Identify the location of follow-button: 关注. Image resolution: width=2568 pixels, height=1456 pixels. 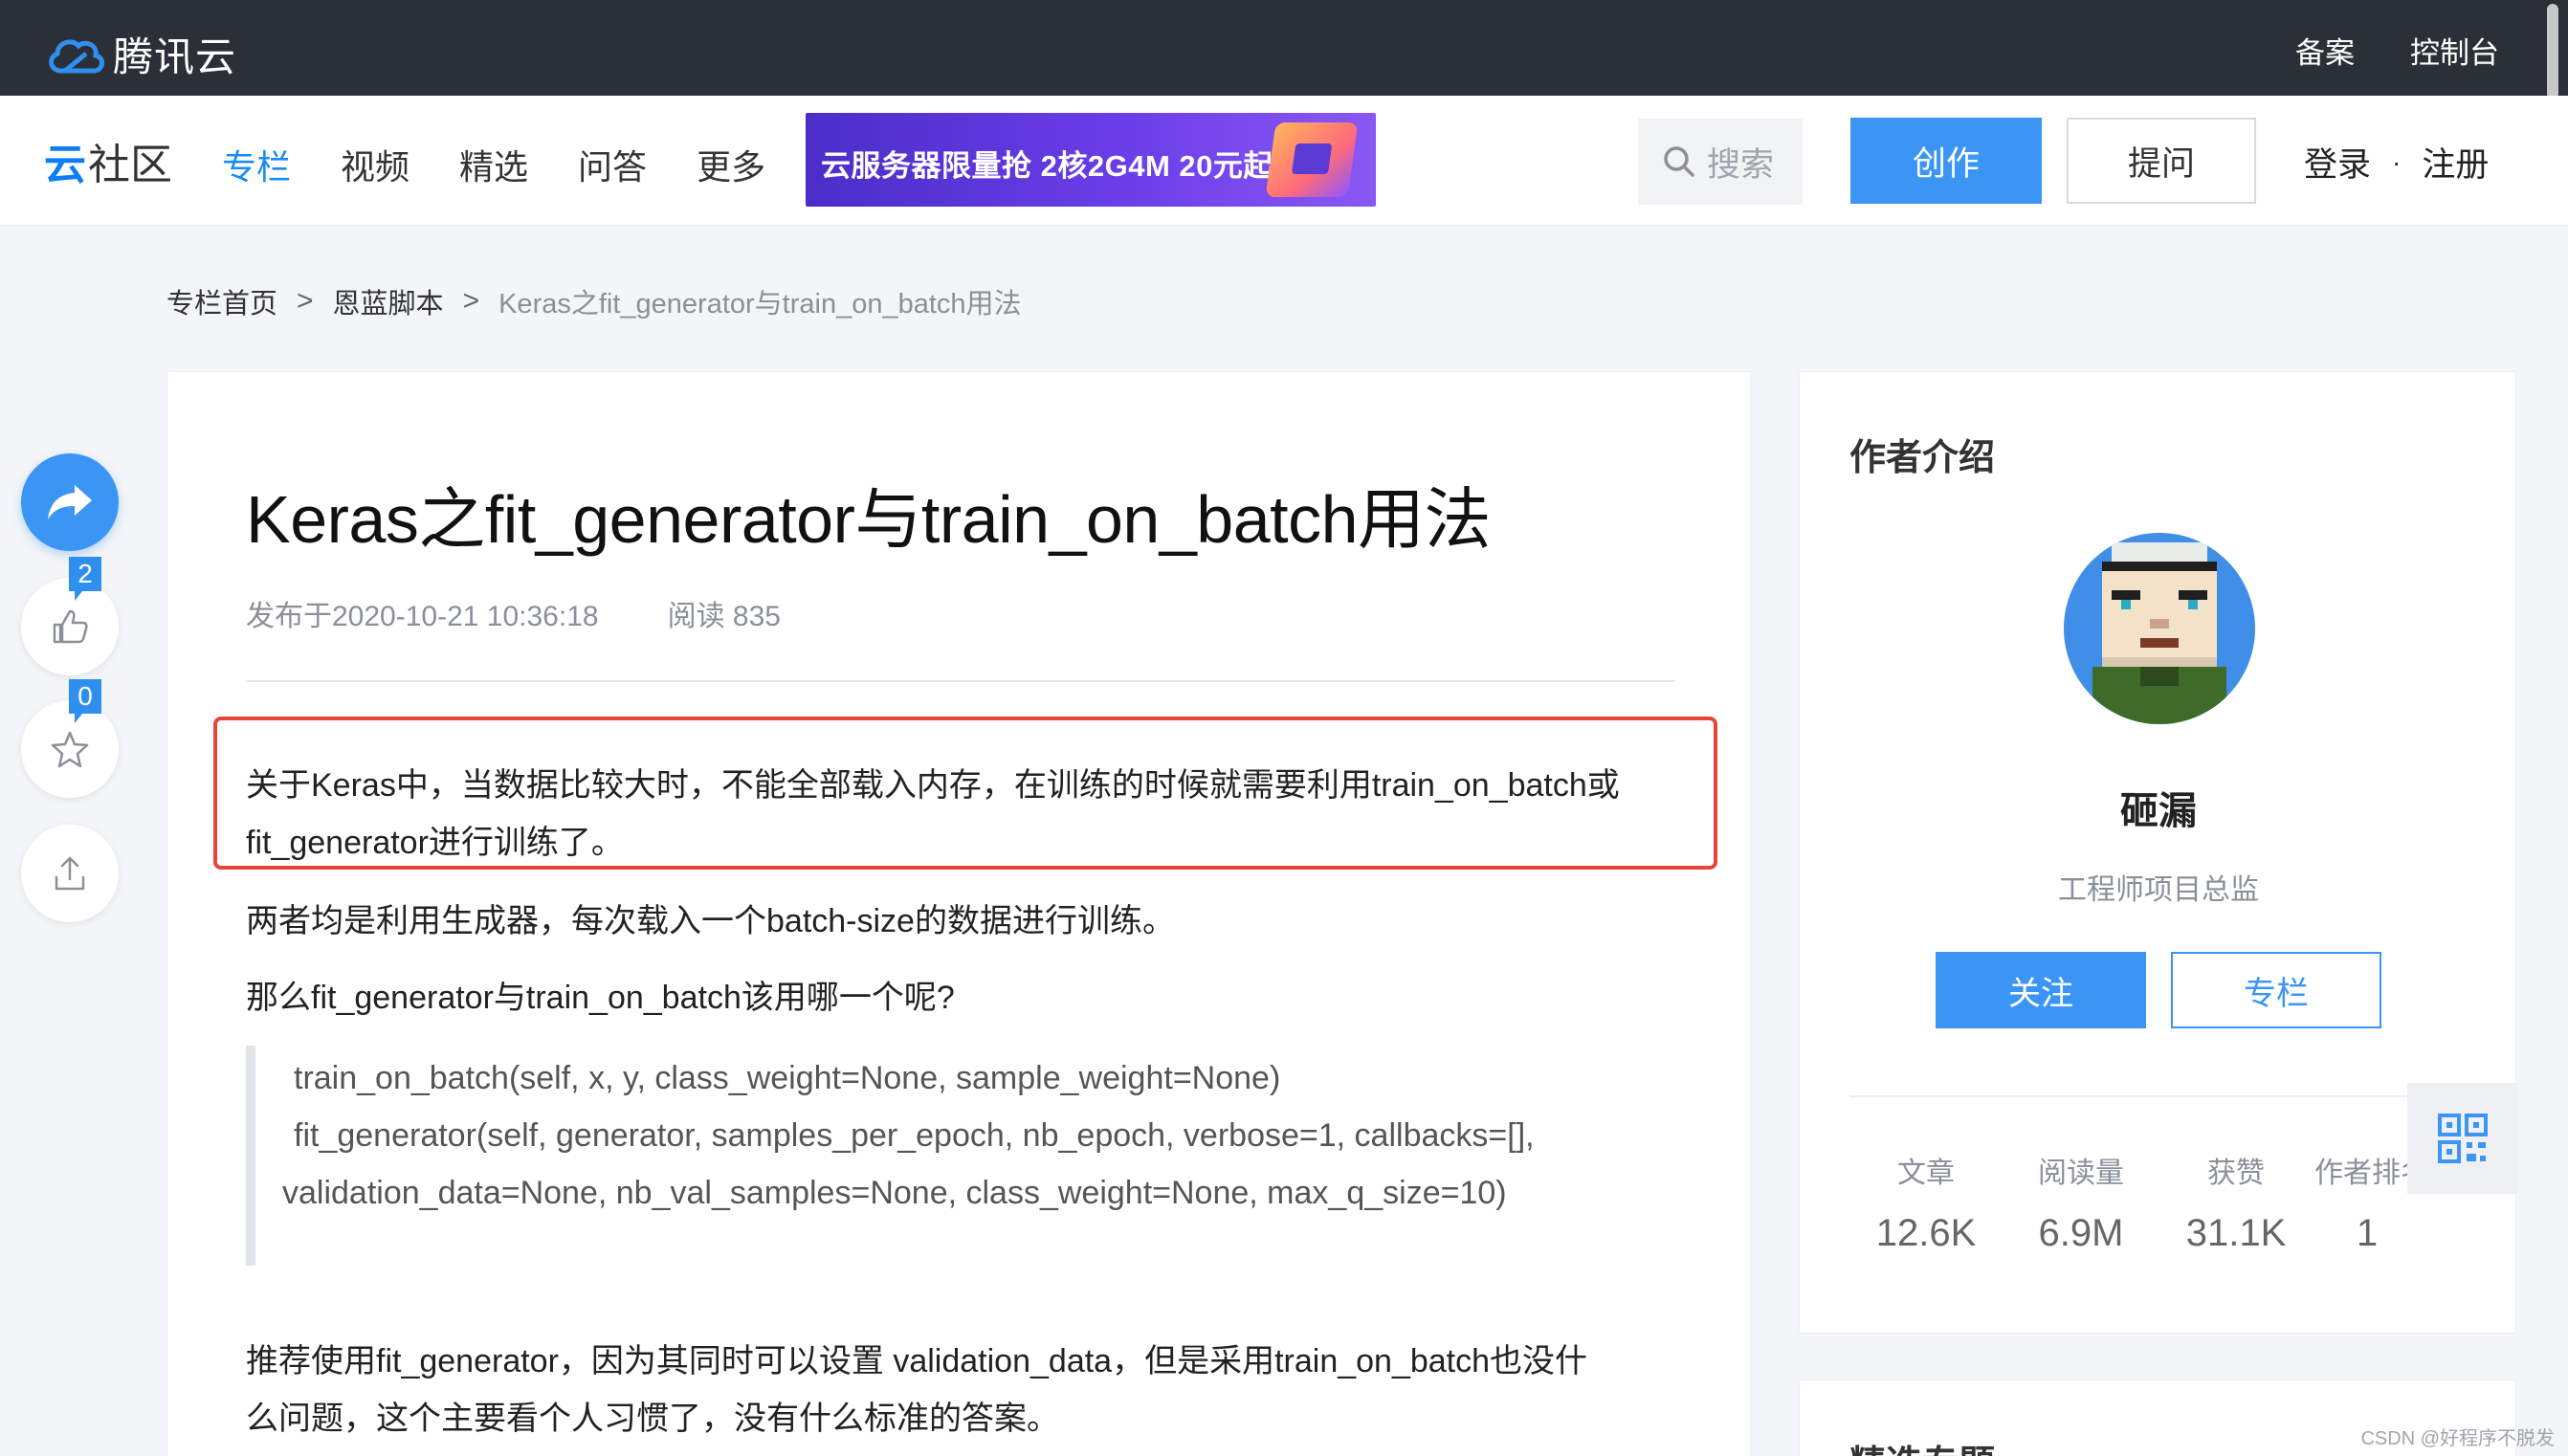
(2041, 990).